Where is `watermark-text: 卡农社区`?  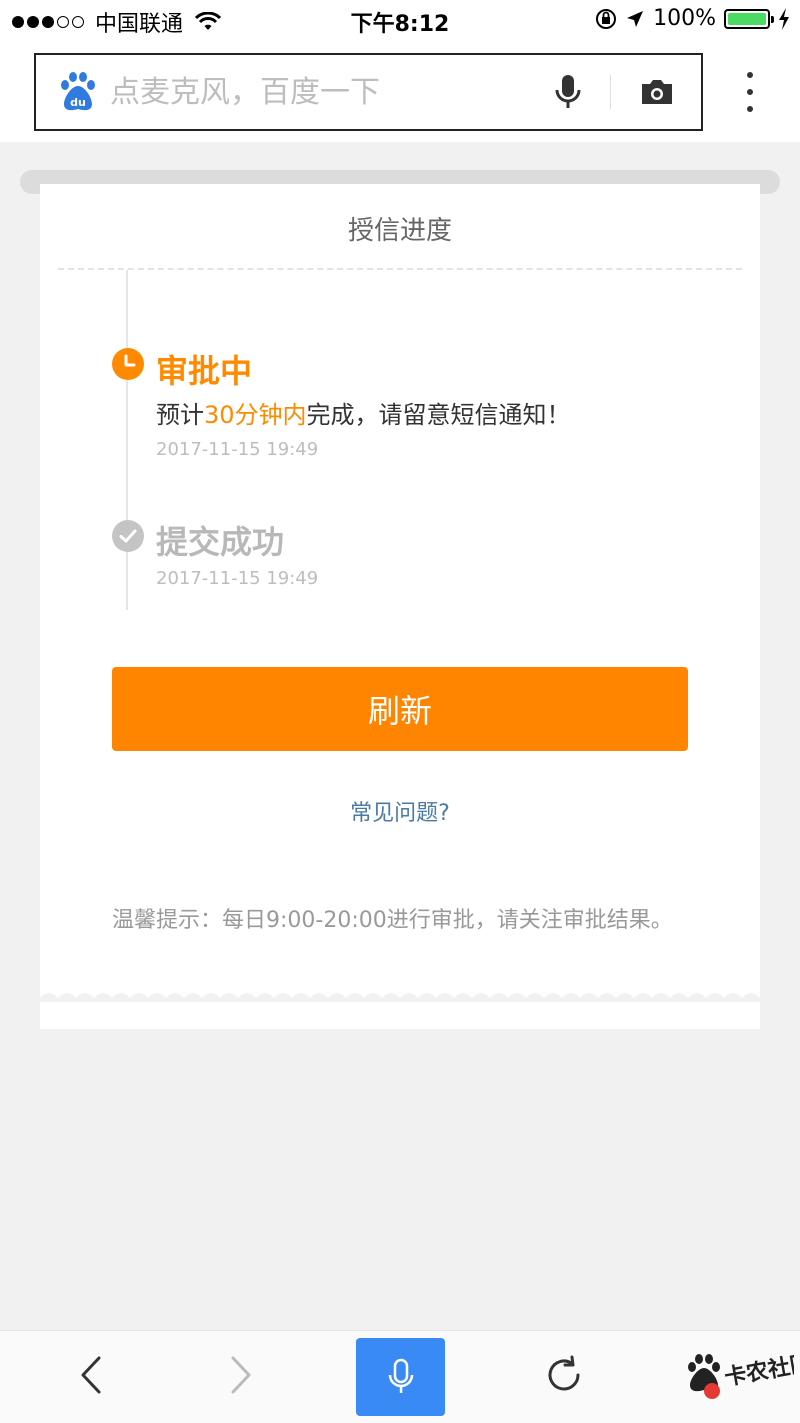
watermark-text: 卡农社区 is located at coordinates (758, 1370).